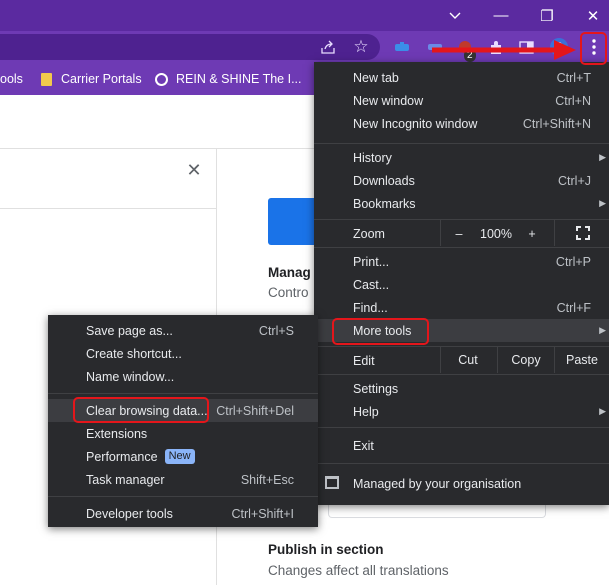 The width and height of the screenshot is (609, 585). I want to click on bookmark-item: ools, so click(11, 79).